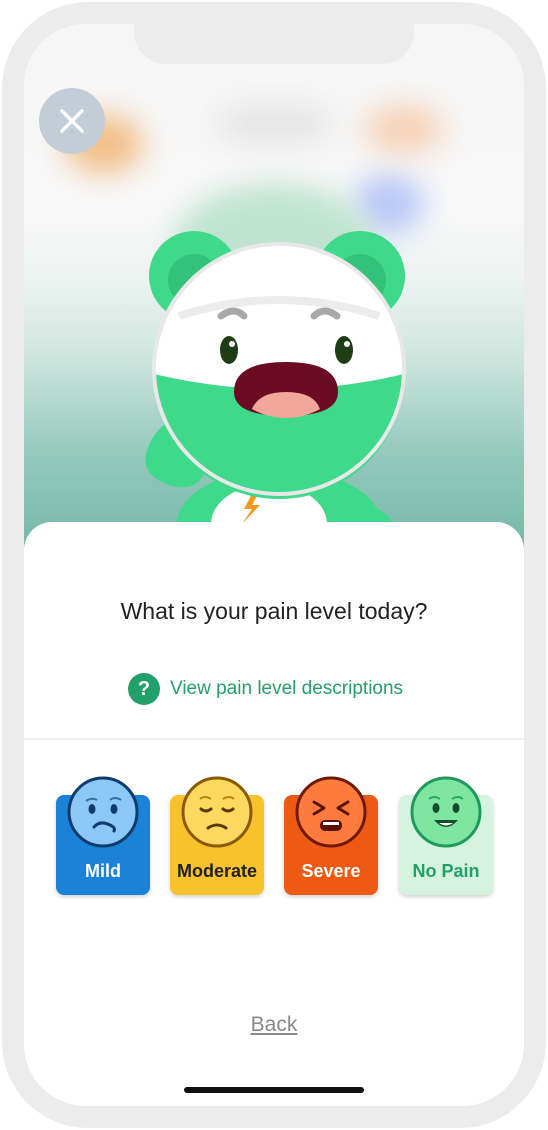 The height and width of the screenshot is (1130, 548). I want to click on happy-face-icon, so click(446, 812).